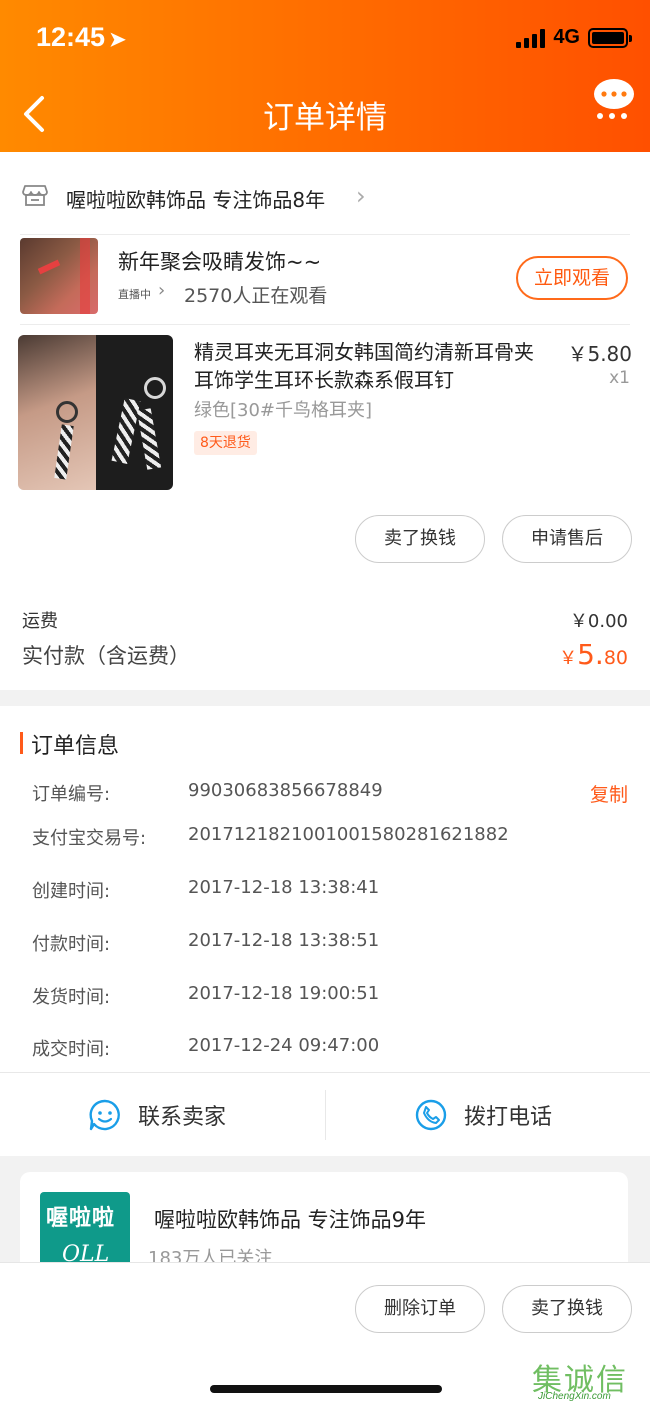  What do you see at coordinates (531, 38) in the screenshot?
I see `signal-icon` at bounding box center [531, 38].